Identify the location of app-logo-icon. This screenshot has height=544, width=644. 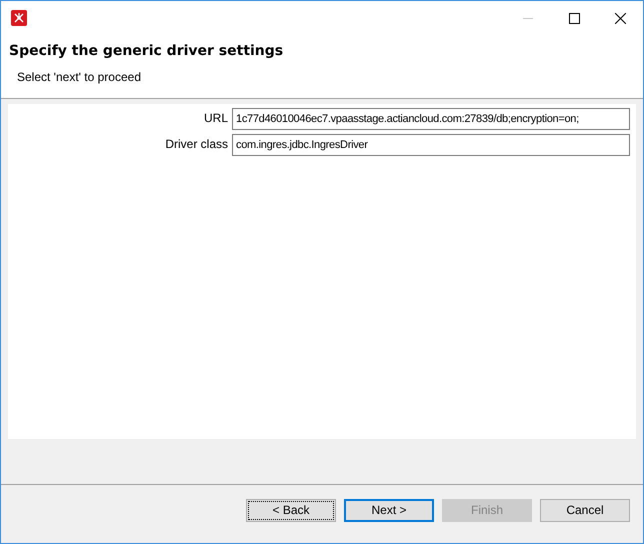
(19, 18).